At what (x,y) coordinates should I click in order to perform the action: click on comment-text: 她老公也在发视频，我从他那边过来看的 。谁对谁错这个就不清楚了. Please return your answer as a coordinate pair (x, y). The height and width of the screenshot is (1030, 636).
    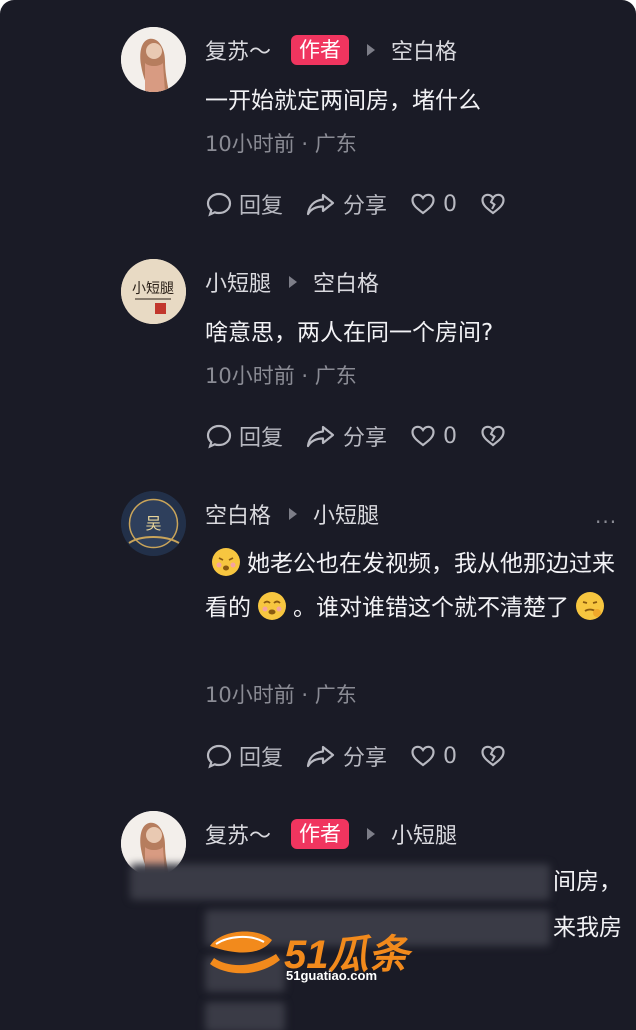
    Looking at the image, I should click on (415, 586).